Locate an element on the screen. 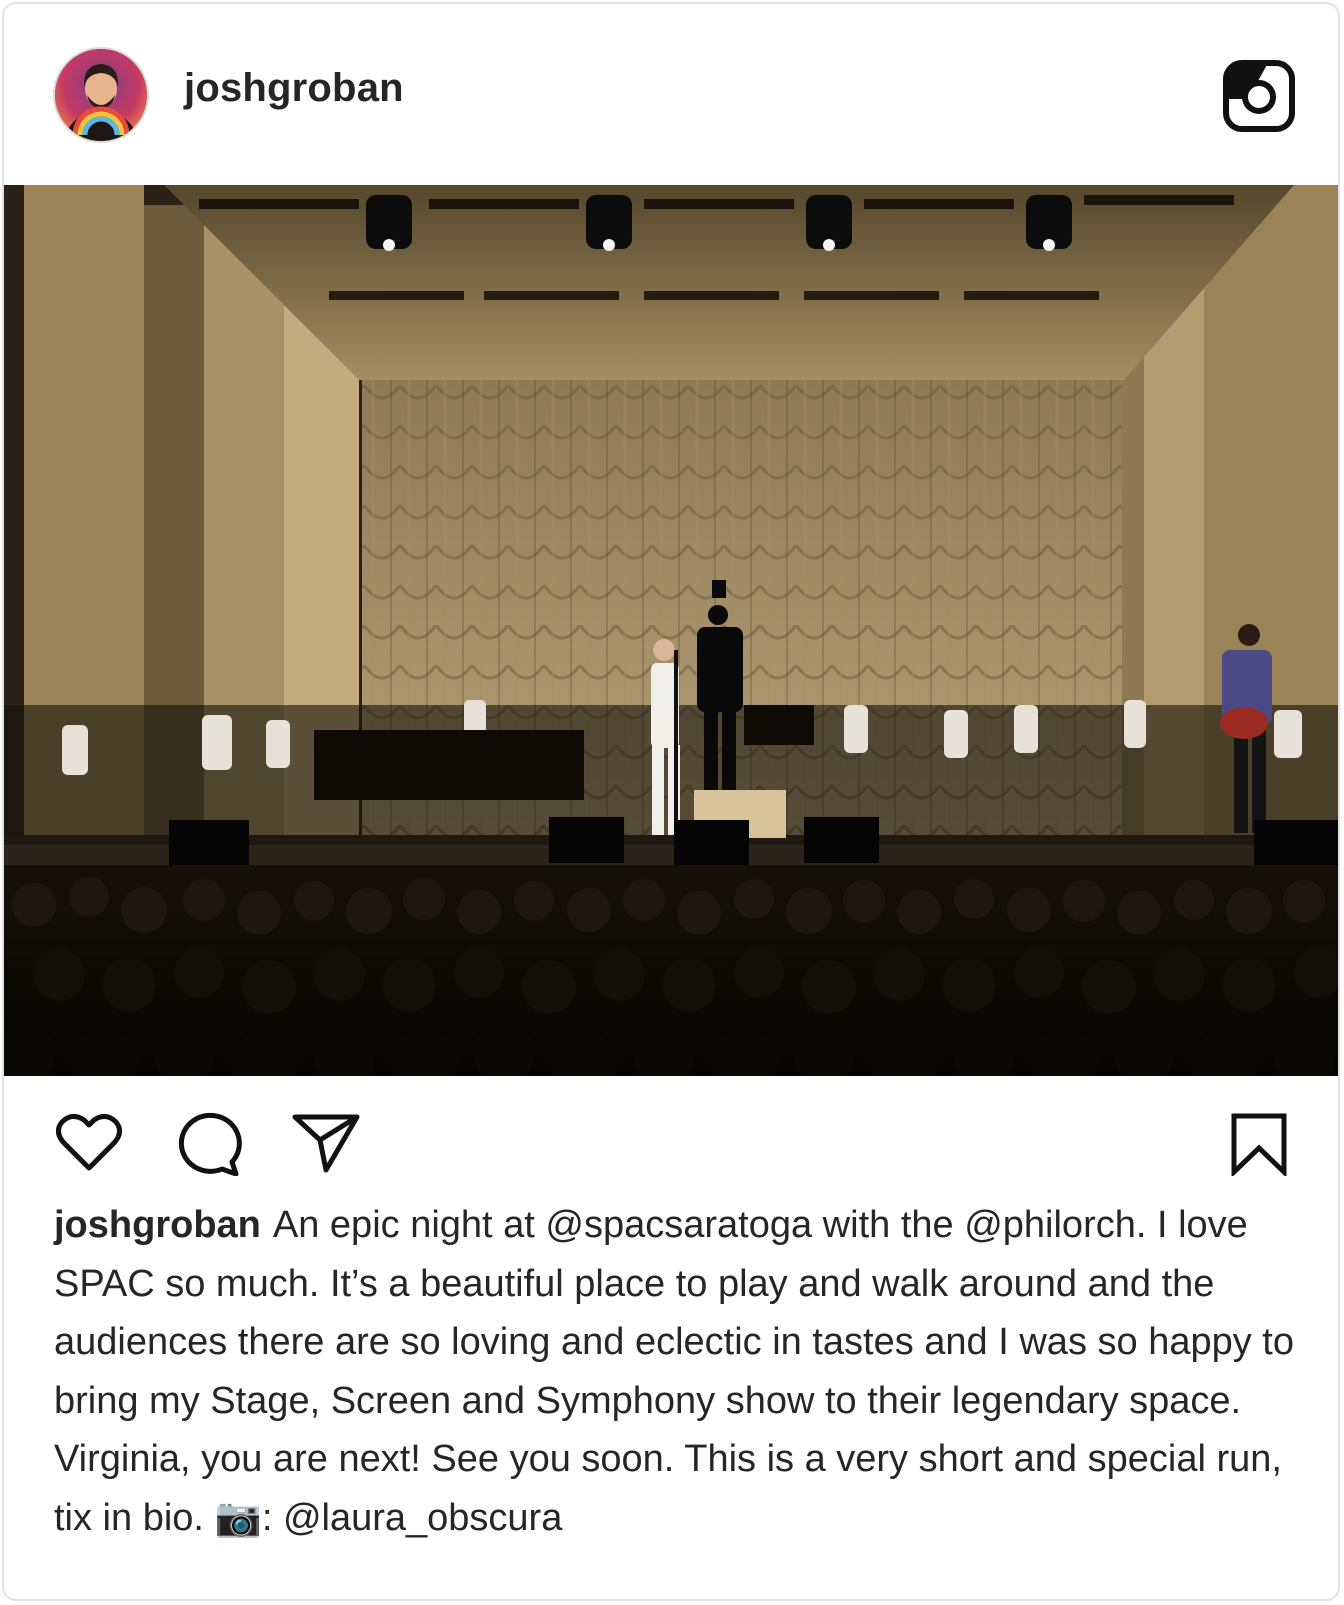  post-actions is located at coordinates (671, 1131).